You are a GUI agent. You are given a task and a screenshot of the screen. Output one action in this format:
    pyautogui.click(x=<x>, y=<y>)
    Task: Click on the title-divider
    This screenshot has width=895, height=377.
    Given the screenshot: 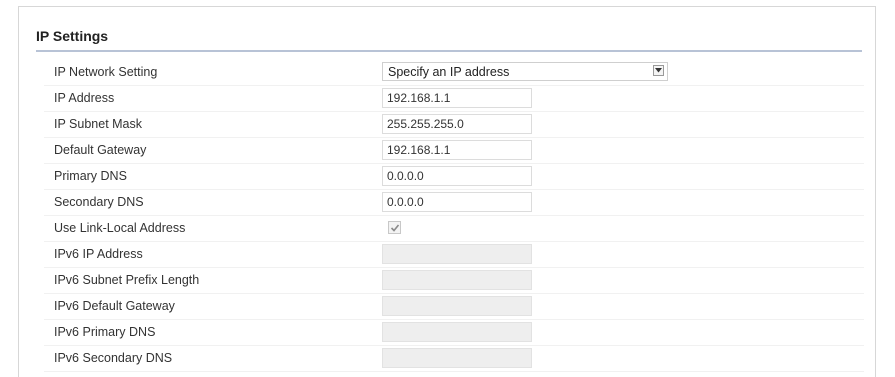 What is the action you would take?
    pyautogui.click(x=449, y=51)
    